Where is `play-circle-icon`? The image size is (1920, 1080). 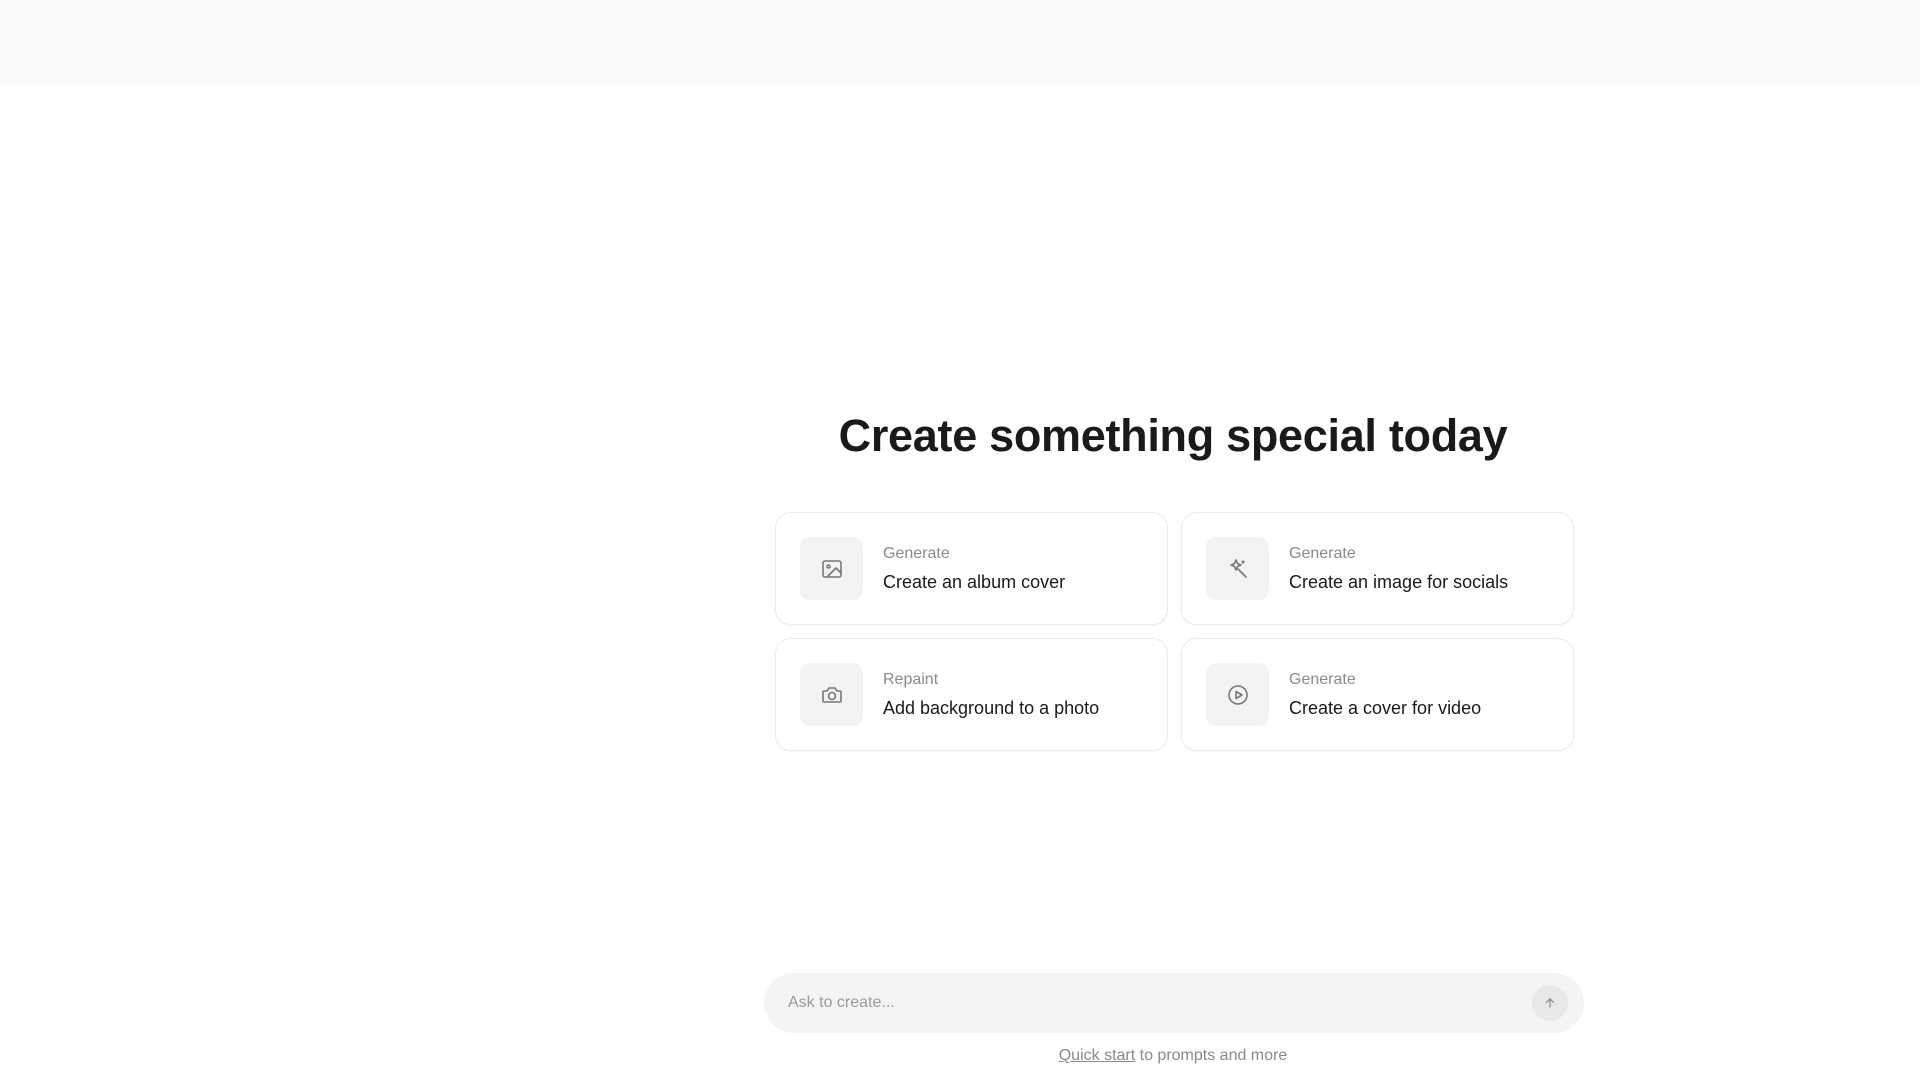 play-circle-icon is located at coordinates (1237, 694).